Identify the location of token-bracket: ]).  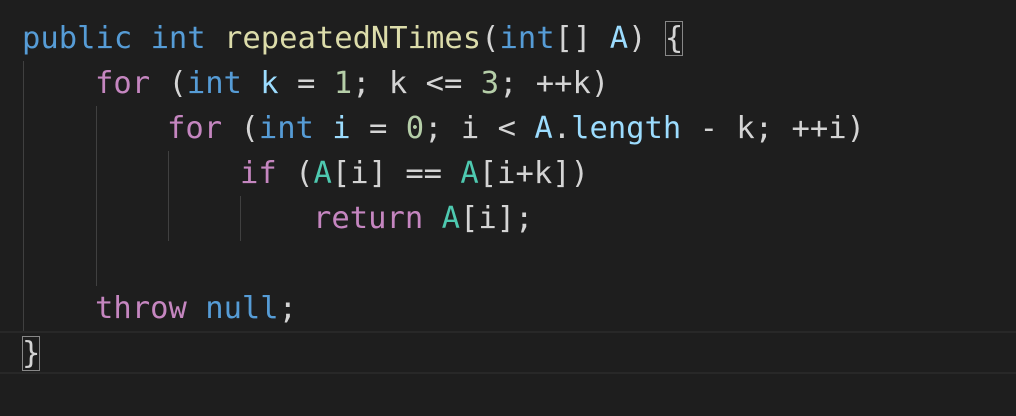
(571, 173).